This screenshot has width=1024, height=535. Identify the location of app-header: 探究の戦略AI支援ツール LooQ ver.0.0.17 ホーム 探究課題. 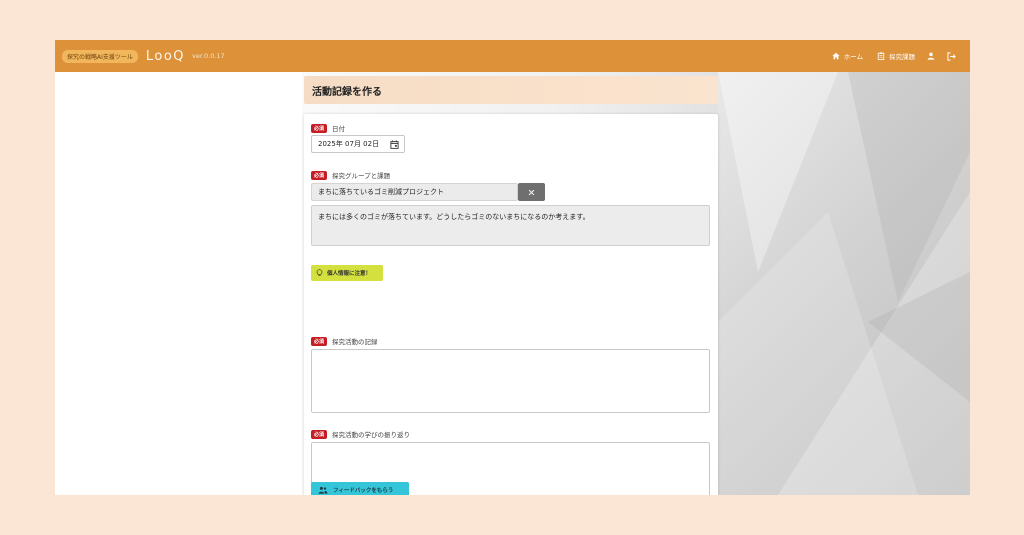
(512, 56).